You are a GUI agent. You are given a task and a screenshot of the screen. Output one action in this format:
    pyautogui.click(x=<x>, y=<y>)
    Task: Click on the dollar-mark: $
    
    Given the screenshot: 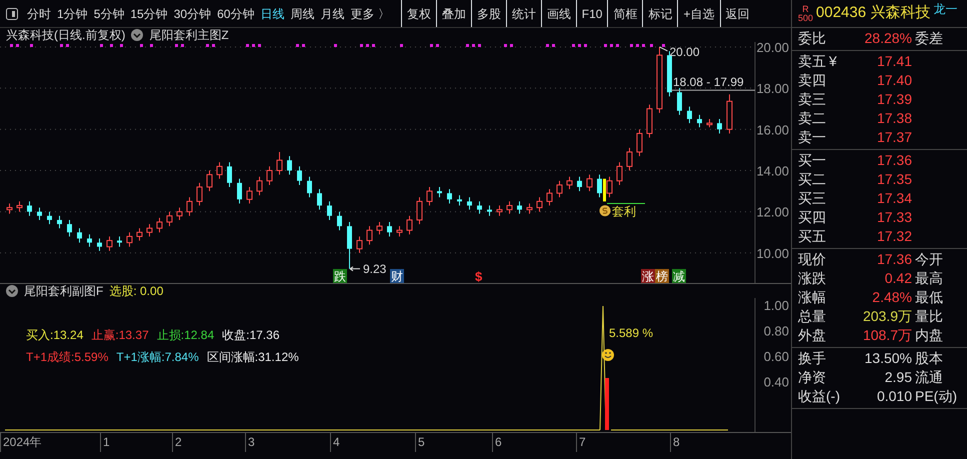 What is the action you would take?
    pyautogui.click(x=478, y=276)
    